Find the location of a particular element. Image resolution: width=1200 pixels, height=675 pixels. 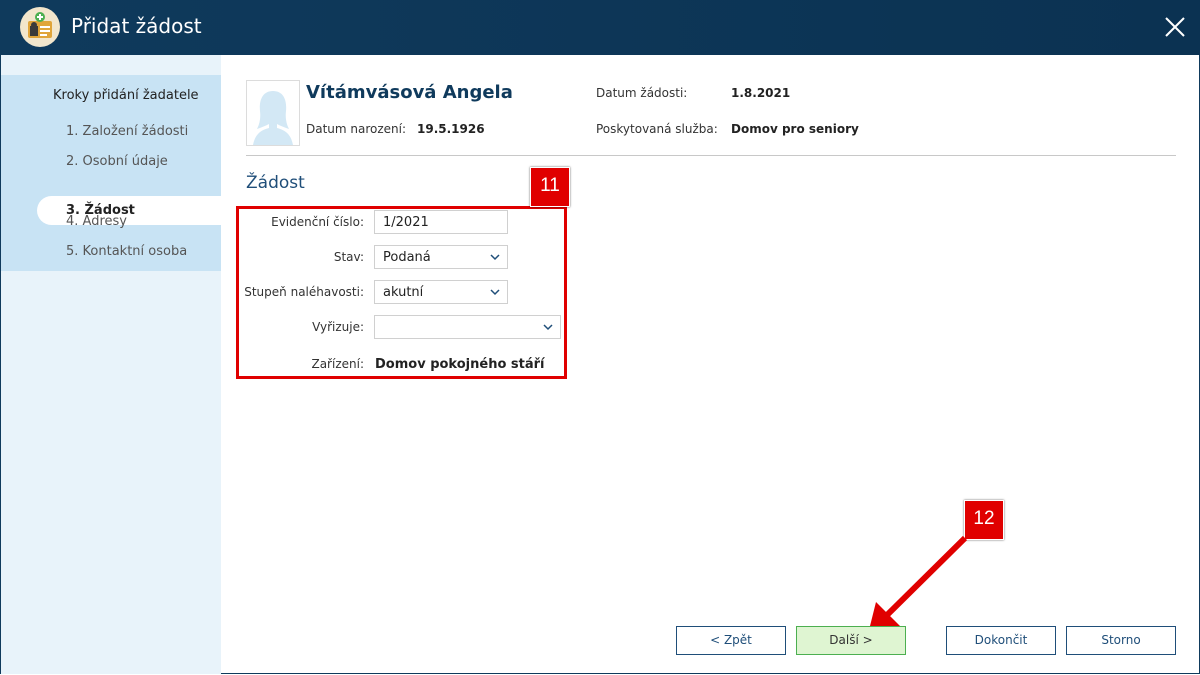

section-title: Žádost is located at coordinates (275, 183).